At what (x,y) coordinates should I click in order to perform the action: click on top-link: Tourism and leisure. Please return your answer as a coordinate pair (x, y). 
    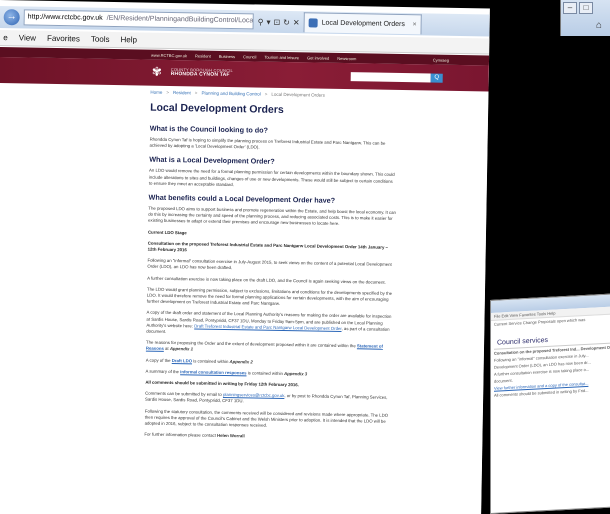
    Looking at the image, I should click on (281, 57).